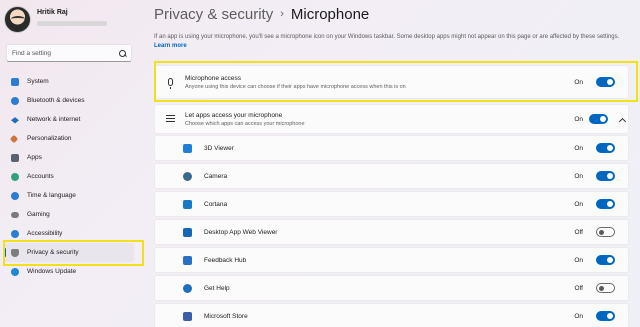 The image size is (640, 327). I want to click on microphone-access-state: On, so click(578, 82).